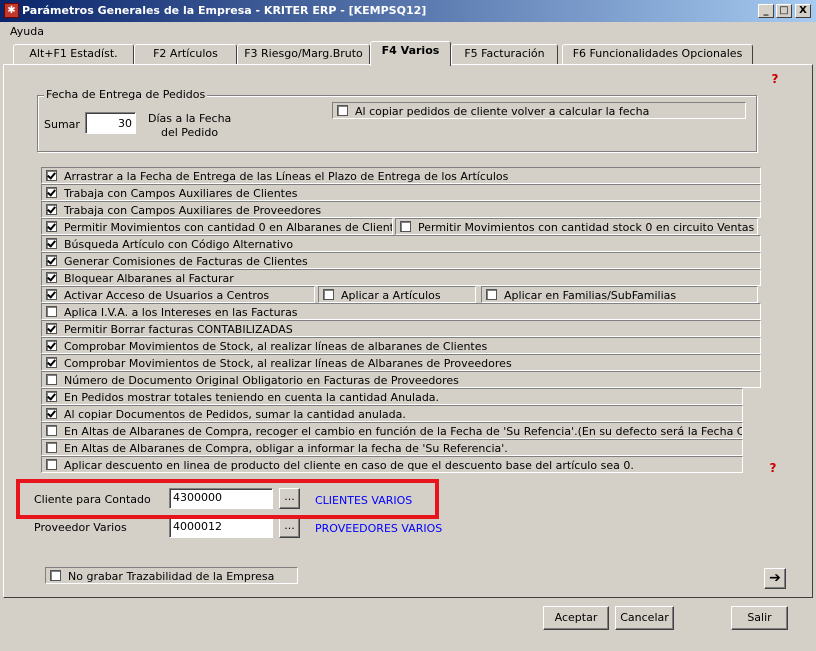 The height and width of the screenshot is (651, 816). Describe the element at coordinates (51, 294) in the screenshot. I see `acceso-centros-check` at that location.